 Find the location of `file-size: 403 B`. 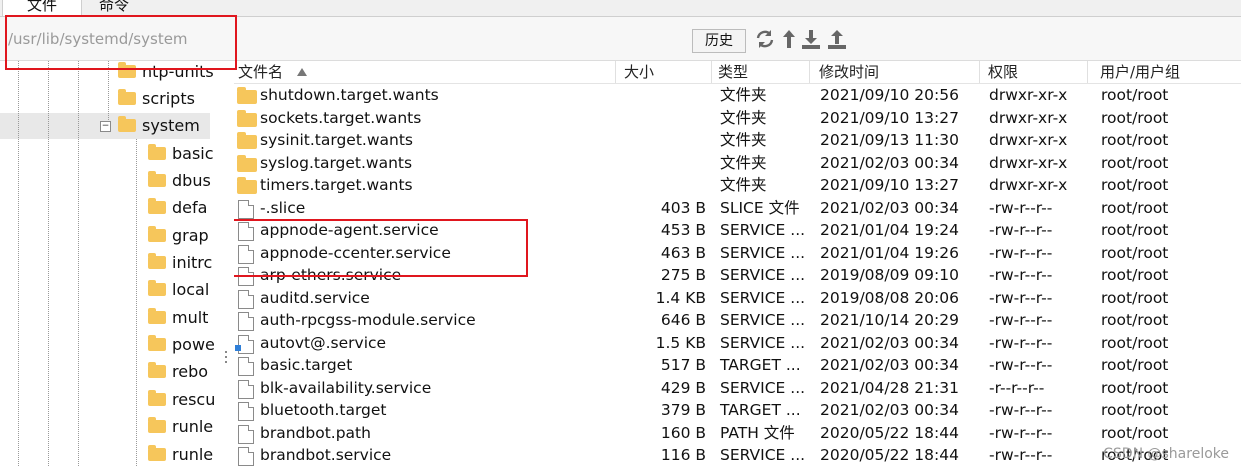

file-size: 403 B is located at coordinates (683, 207).